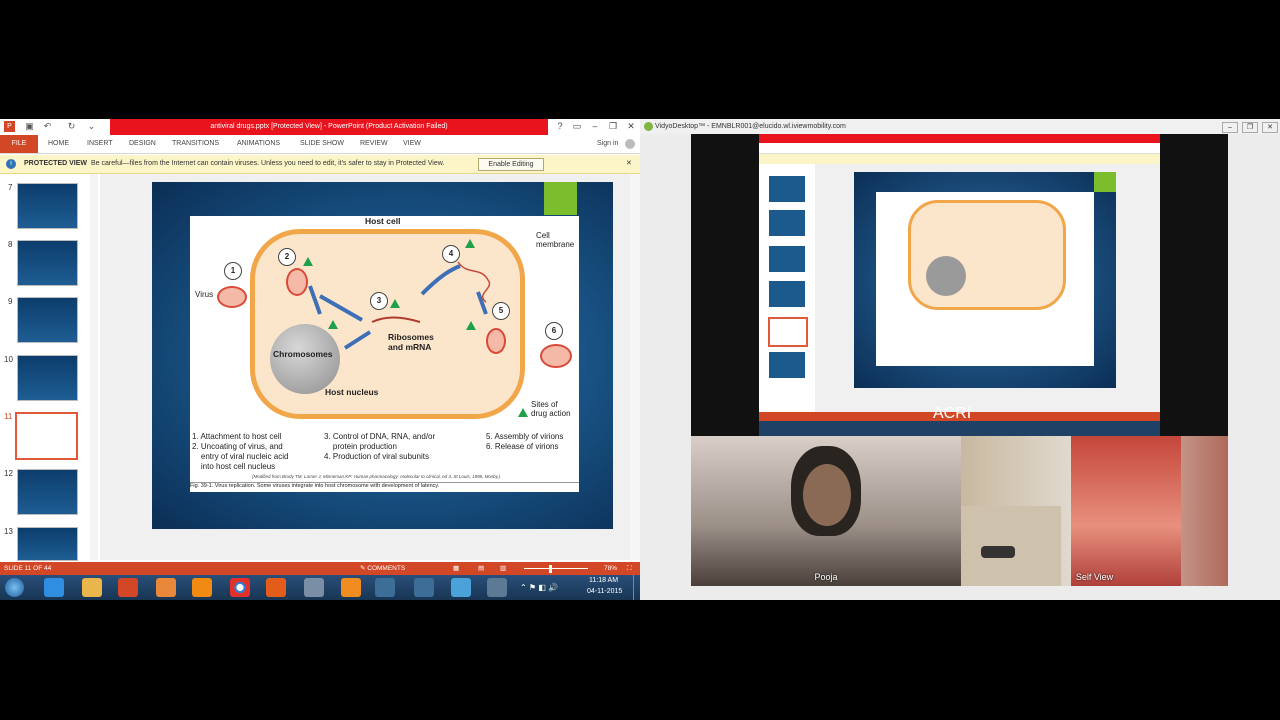 The width and height of the screenshot is (1280, 720). What do you see at coordinates (560, 126) in the screenshot?
I see `help-icon: ?` at bounding box center [560, 126].